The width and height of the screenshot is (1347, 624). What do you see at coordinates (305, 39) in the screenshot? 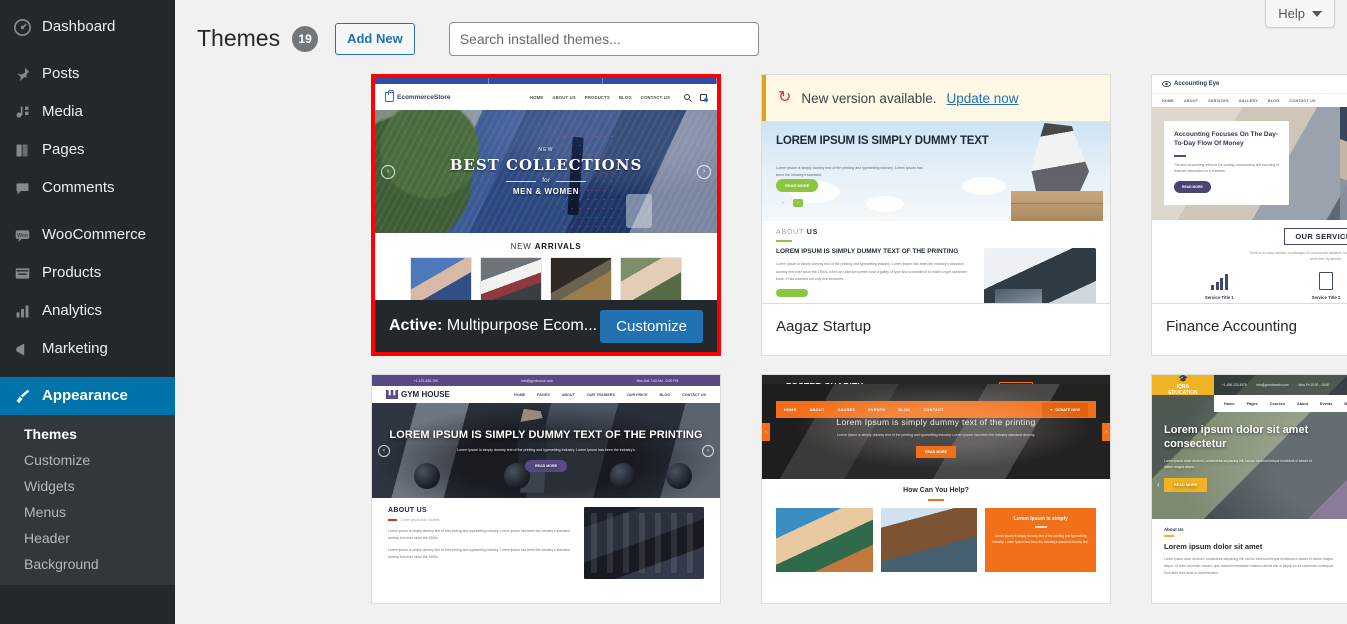
I see `theme-count-badge: 19` at bounding box center [305, 39].